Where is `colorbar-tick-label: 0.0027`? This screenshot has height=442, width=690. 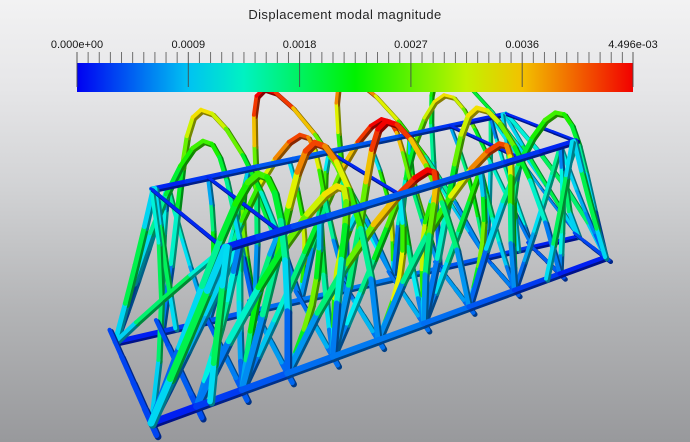
colorbar-tick-label: 0.0027 is located at coordinates (411, 45).